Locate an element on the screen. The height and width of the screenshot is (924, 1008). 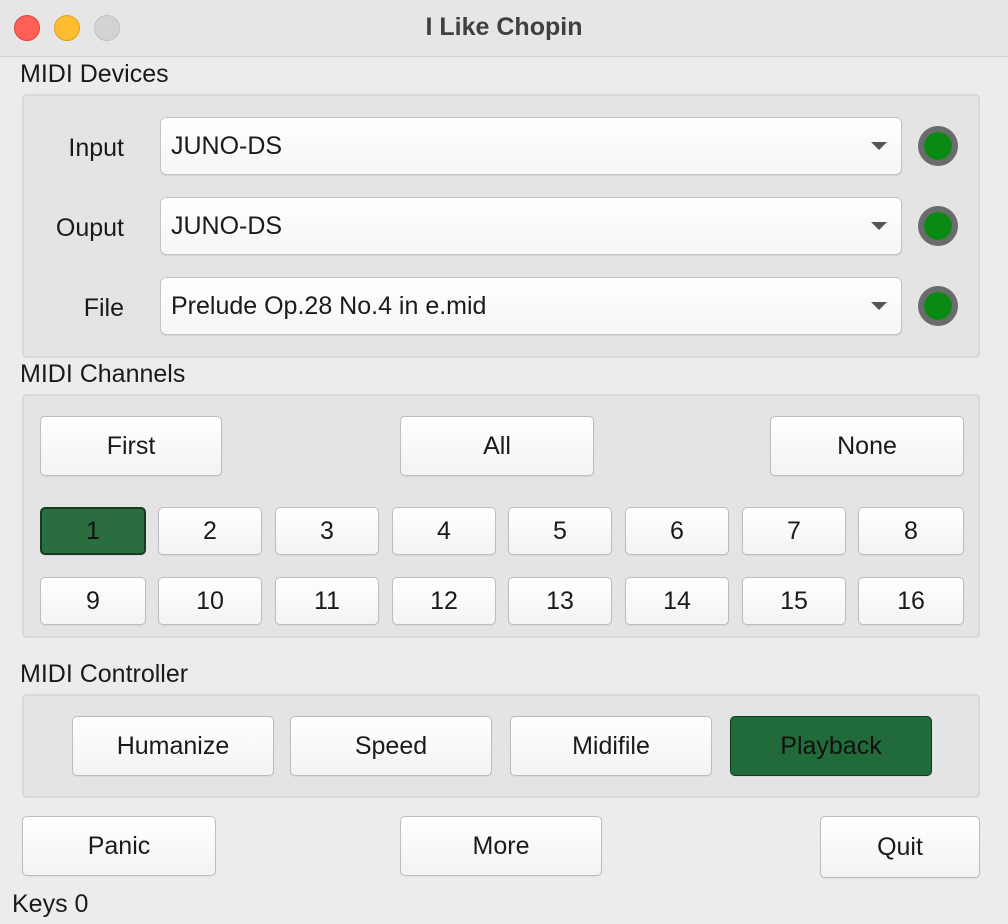
status-bar-keys: Keys 0 is located at coordinates (50, 904).